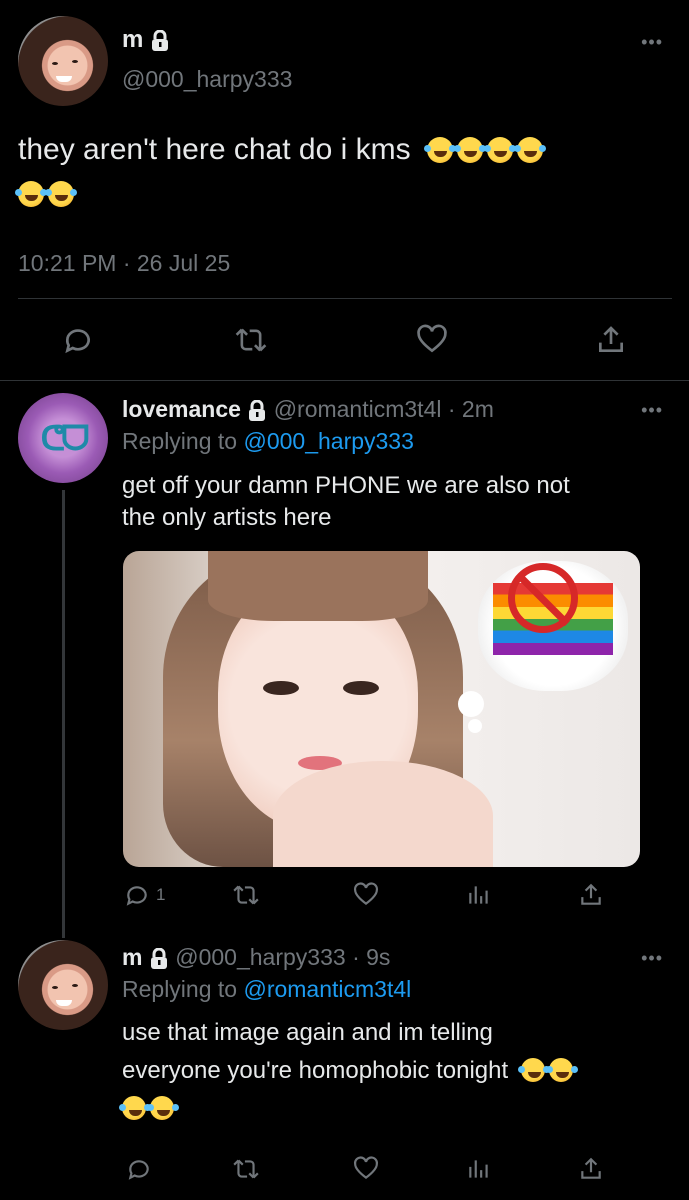  I want to click on timestamp: 10:21 PM · 26 Jul 25, so click(124, 263).